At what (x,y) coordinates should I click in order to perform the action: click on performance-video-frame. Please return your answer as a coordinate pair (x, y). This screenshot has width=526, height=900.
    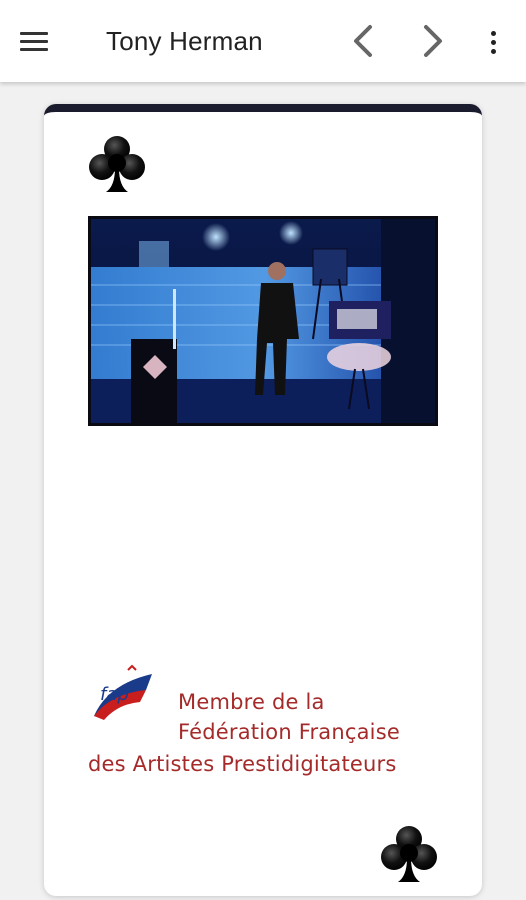
    Looking at the image, I should click on (263, 321).